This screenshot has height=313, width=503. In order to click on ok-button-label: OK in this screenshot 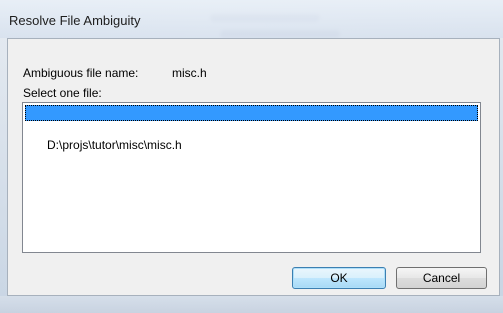, I will do `click(339, 278)`.